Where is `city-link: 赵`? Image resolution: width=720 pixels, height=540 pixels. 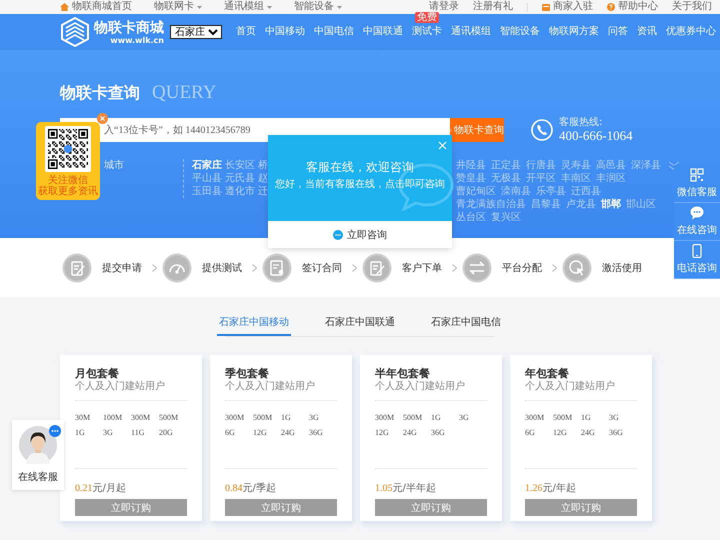
city-link: 赵 is located at coordinates (263, 178).